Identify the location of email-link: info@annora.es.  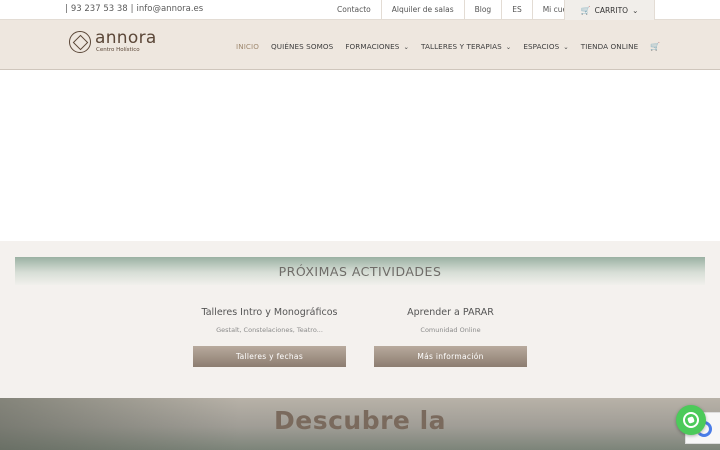
(170, 9).